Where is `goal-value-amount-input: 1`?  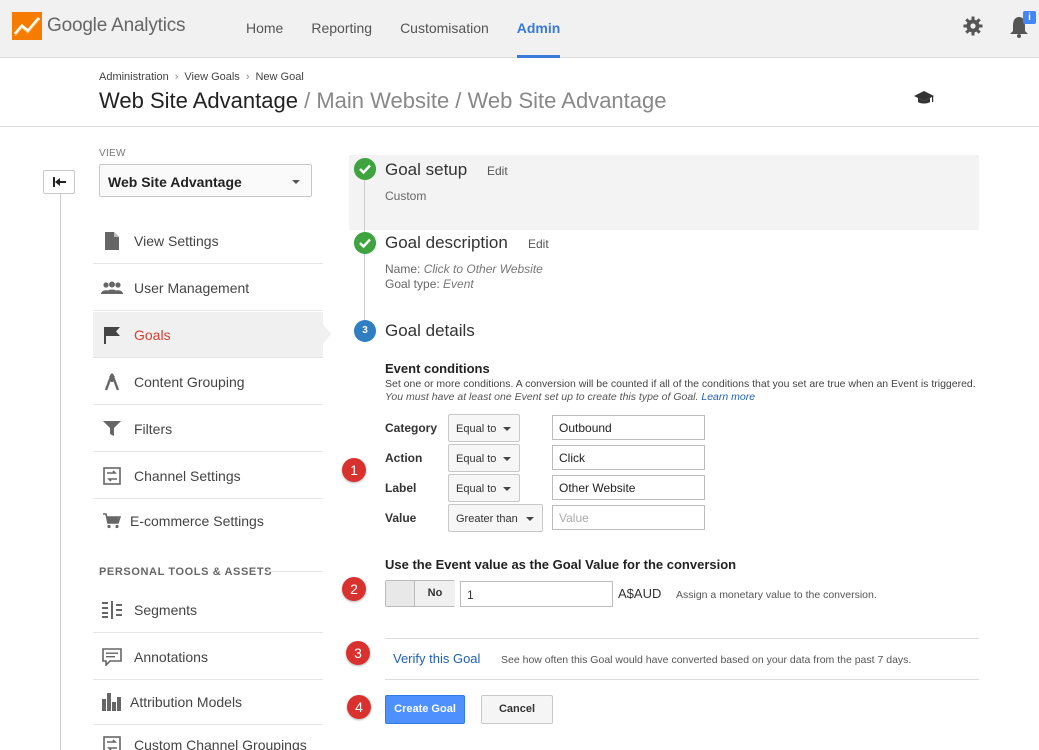
goal-value-amount-input: 1 is located at coordinates (536, 594).